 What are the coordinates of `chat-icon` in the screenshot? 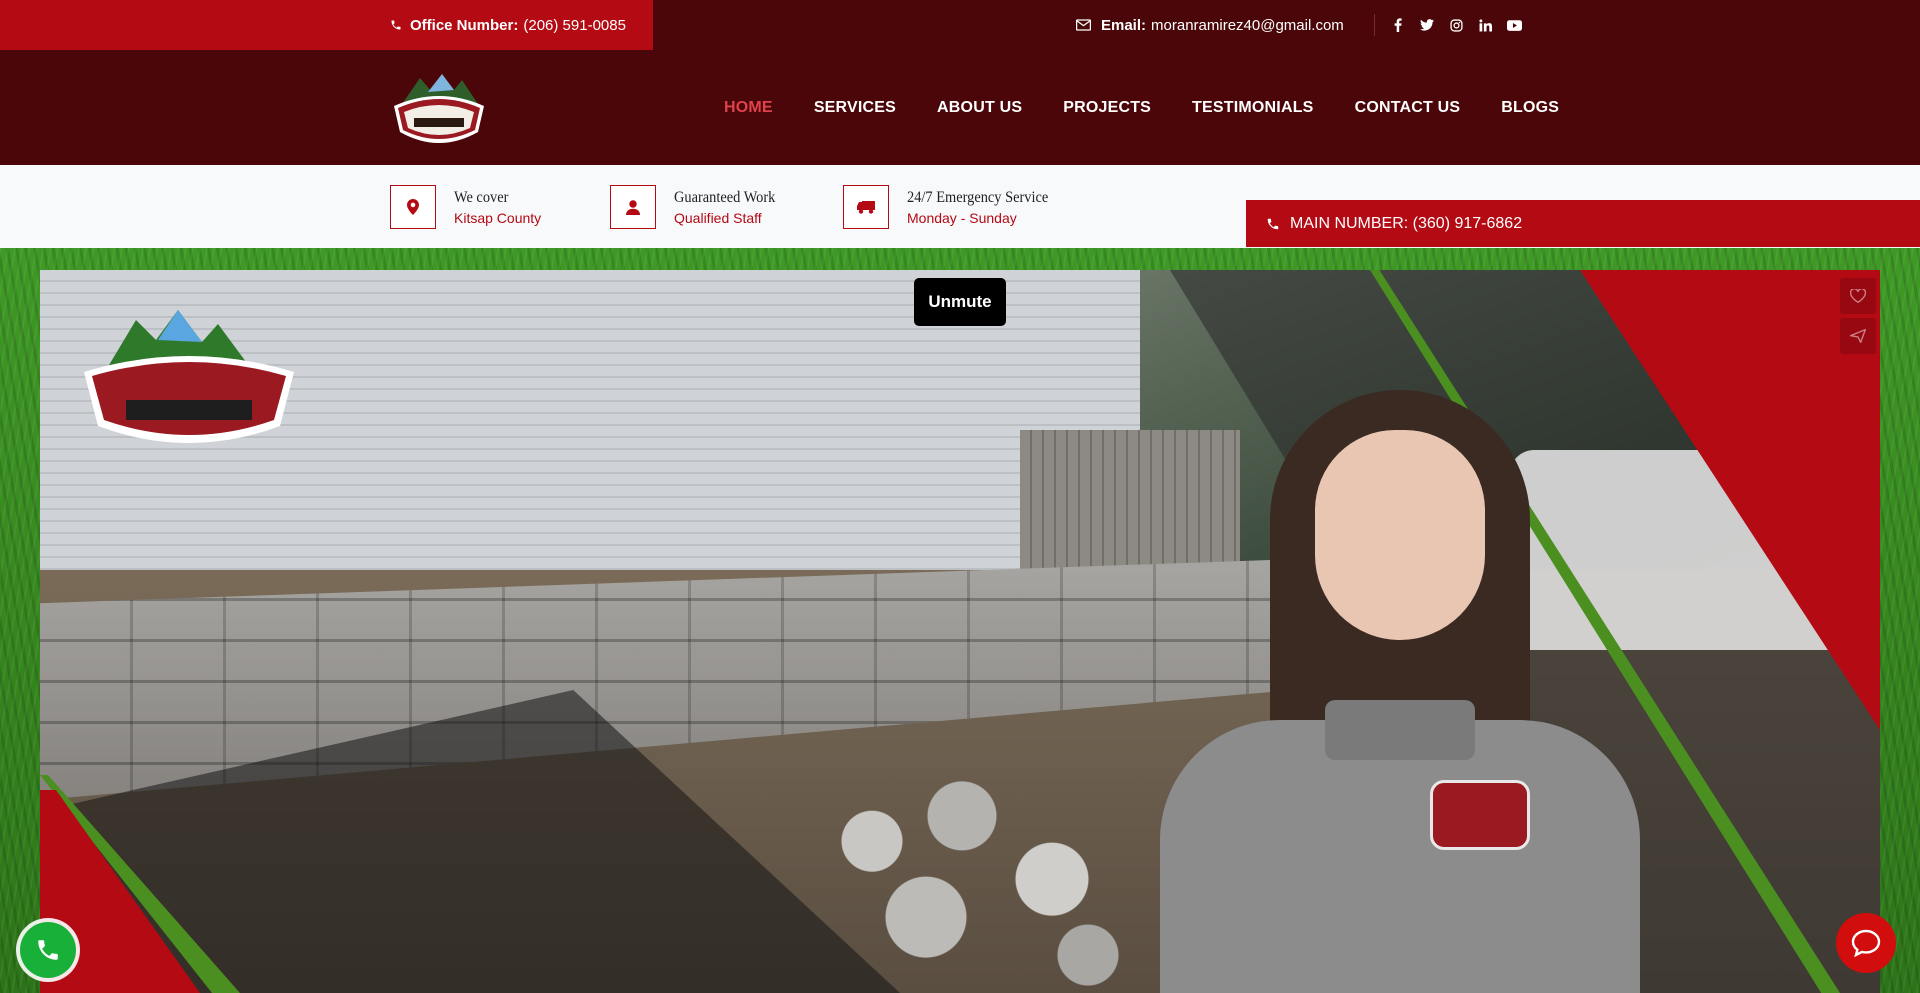 It's located at (1866, 943).